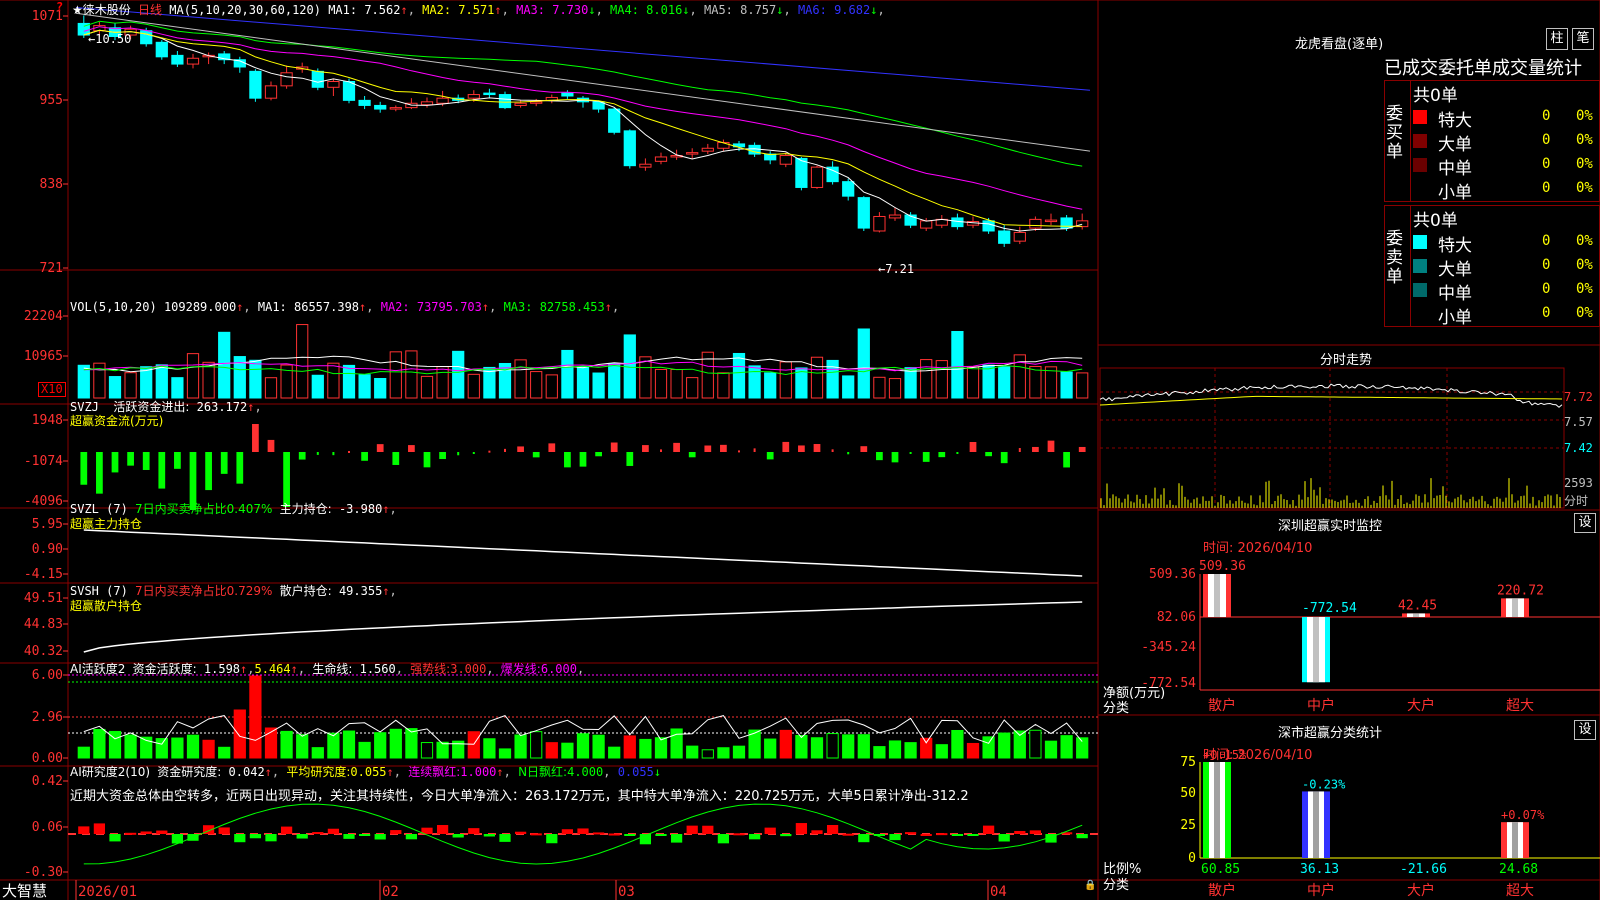 The height and width of the screenshot is (900, 1600). Describe the element at coordinates (1346, 360) in the screenshot. I see `intraday-title: 分时走势` at that location.